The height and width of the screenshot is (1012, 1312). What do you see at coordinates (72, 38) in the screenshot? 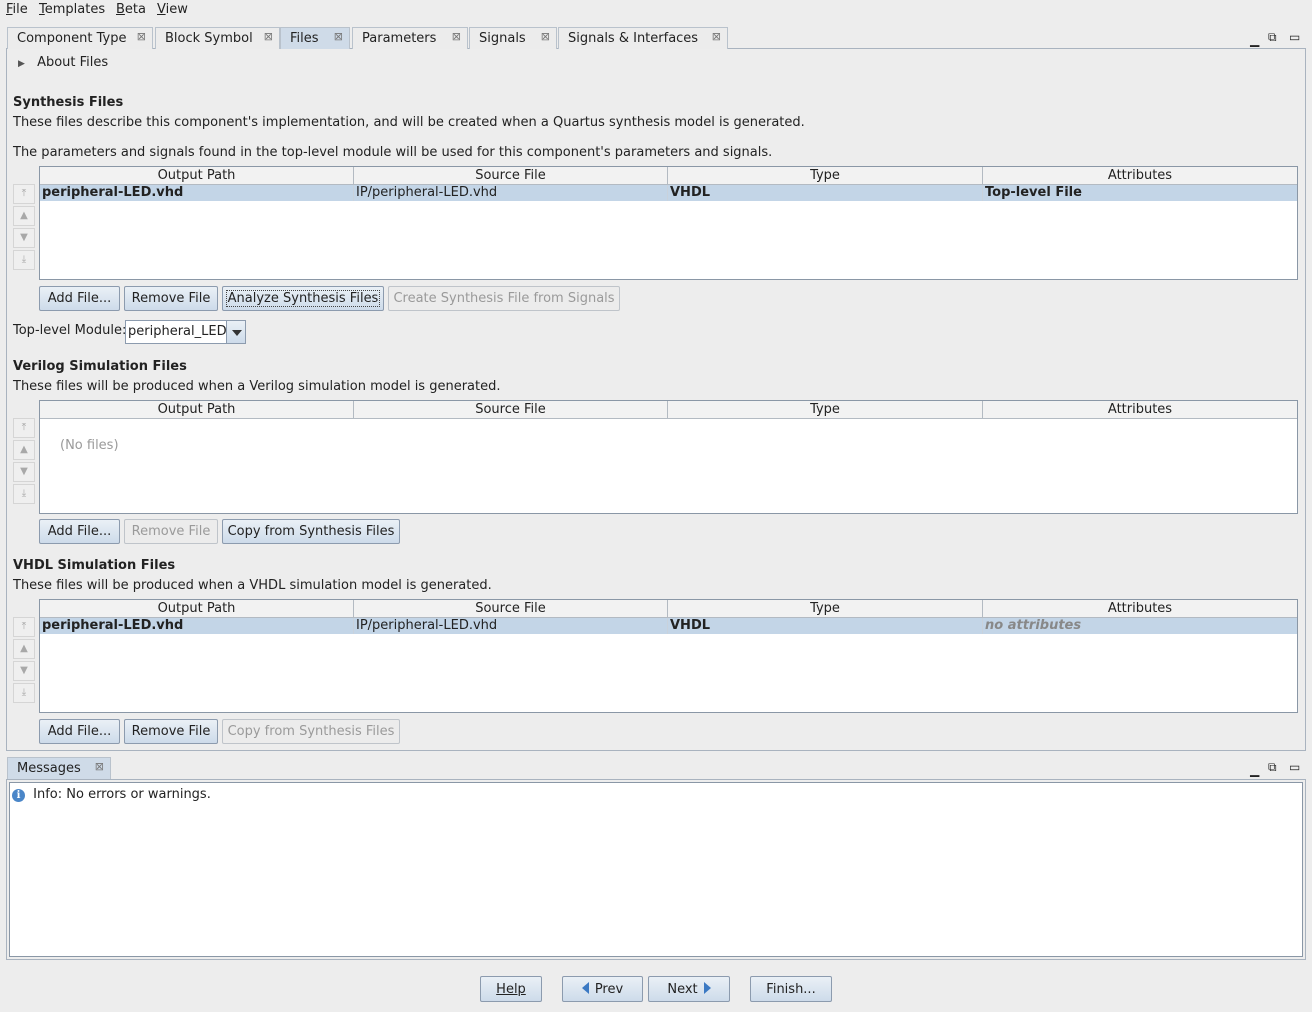
I see `tab-label: Component Type` at bounding box center [72, 38].